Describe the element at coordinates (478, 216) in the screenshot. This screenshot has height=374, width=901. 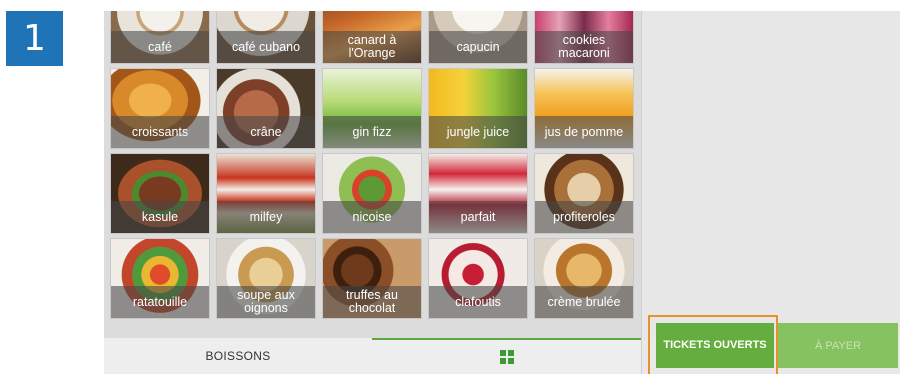
I see `menu-item-label: parfait` at that location.